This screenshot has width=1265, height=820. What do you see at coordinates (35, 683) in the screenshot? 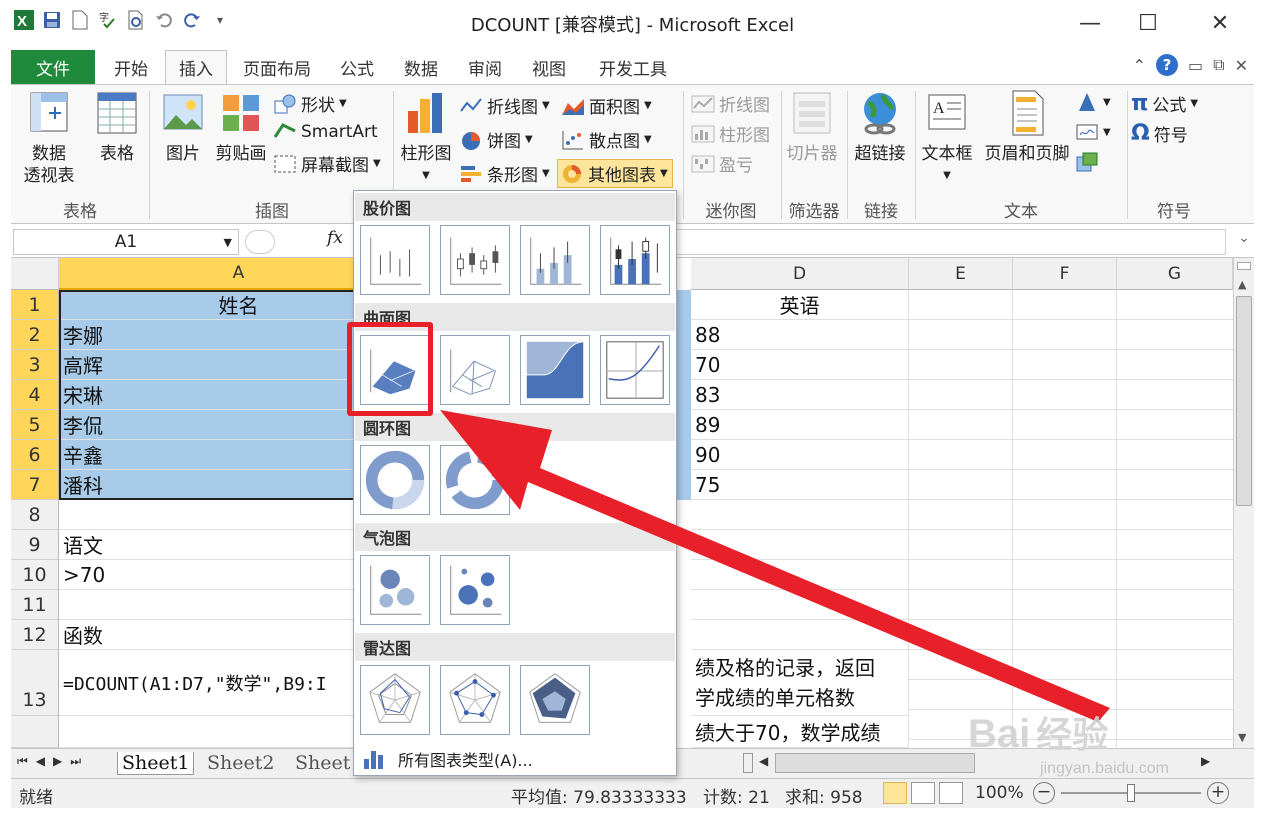
I see `row-header: 13` at bounding box center [35, 683].